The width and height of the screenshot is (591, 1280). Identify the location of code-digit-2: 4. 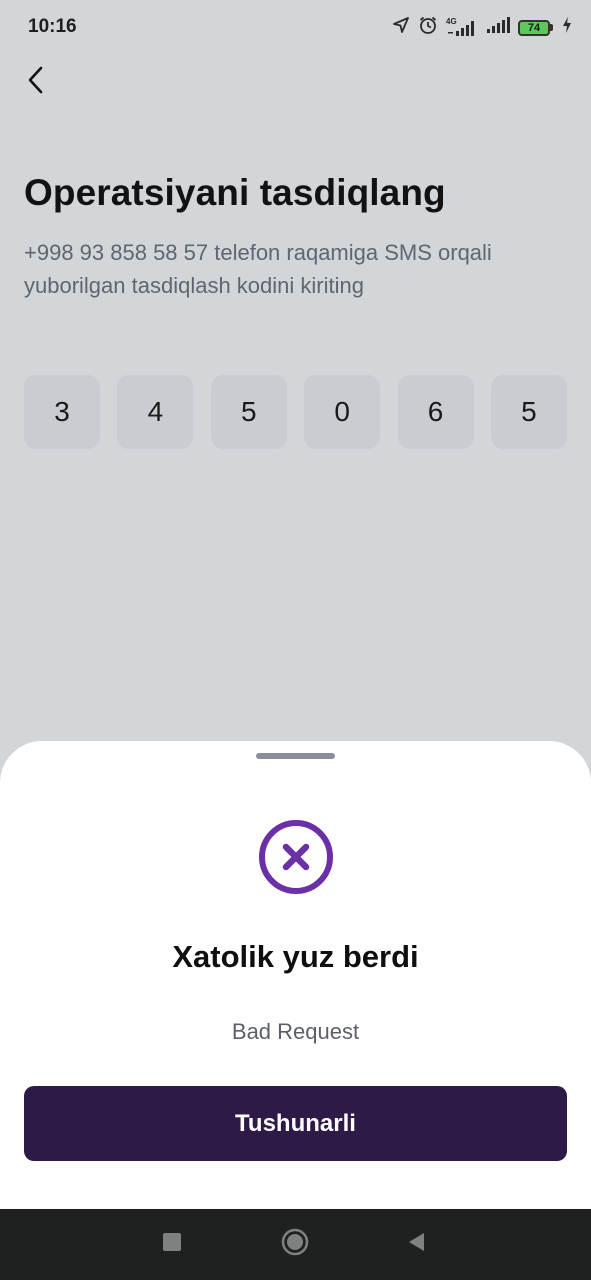
(155, 412).